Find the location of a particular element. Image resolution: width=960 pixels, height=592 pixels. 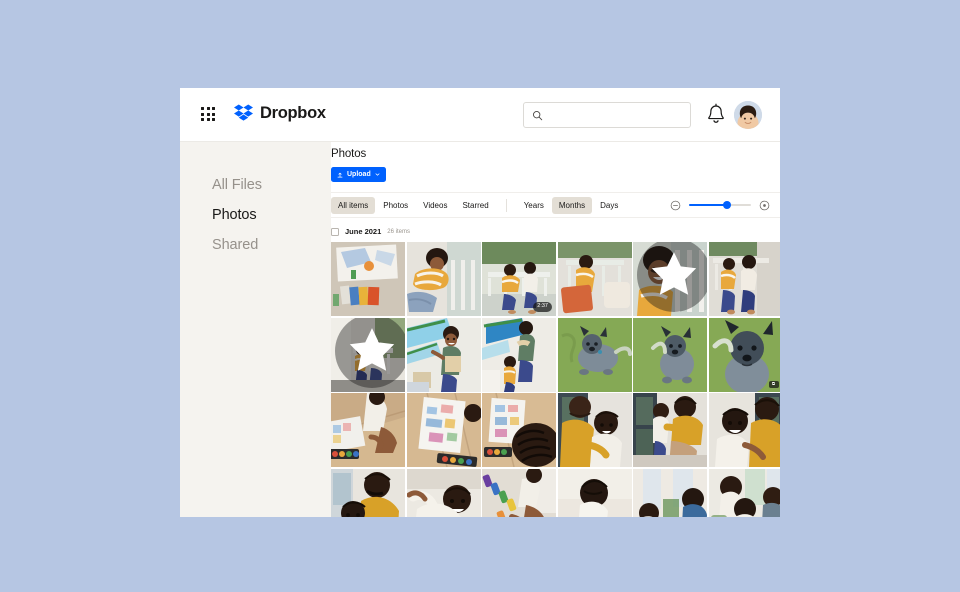

zoom-out-icon is located at coordinates (675, 205).